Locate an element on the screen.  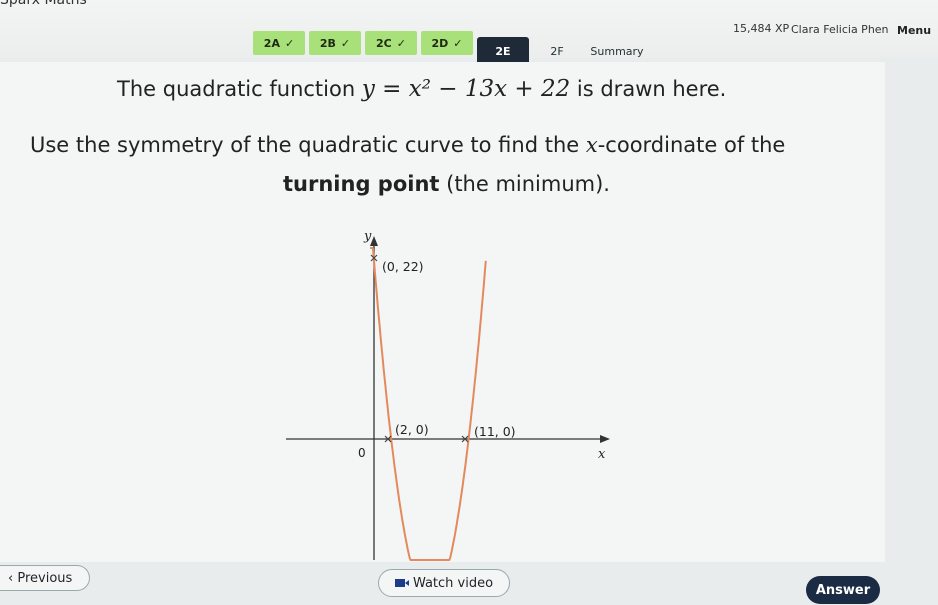
y-axis-label: y is located at coordinates (367, 236).